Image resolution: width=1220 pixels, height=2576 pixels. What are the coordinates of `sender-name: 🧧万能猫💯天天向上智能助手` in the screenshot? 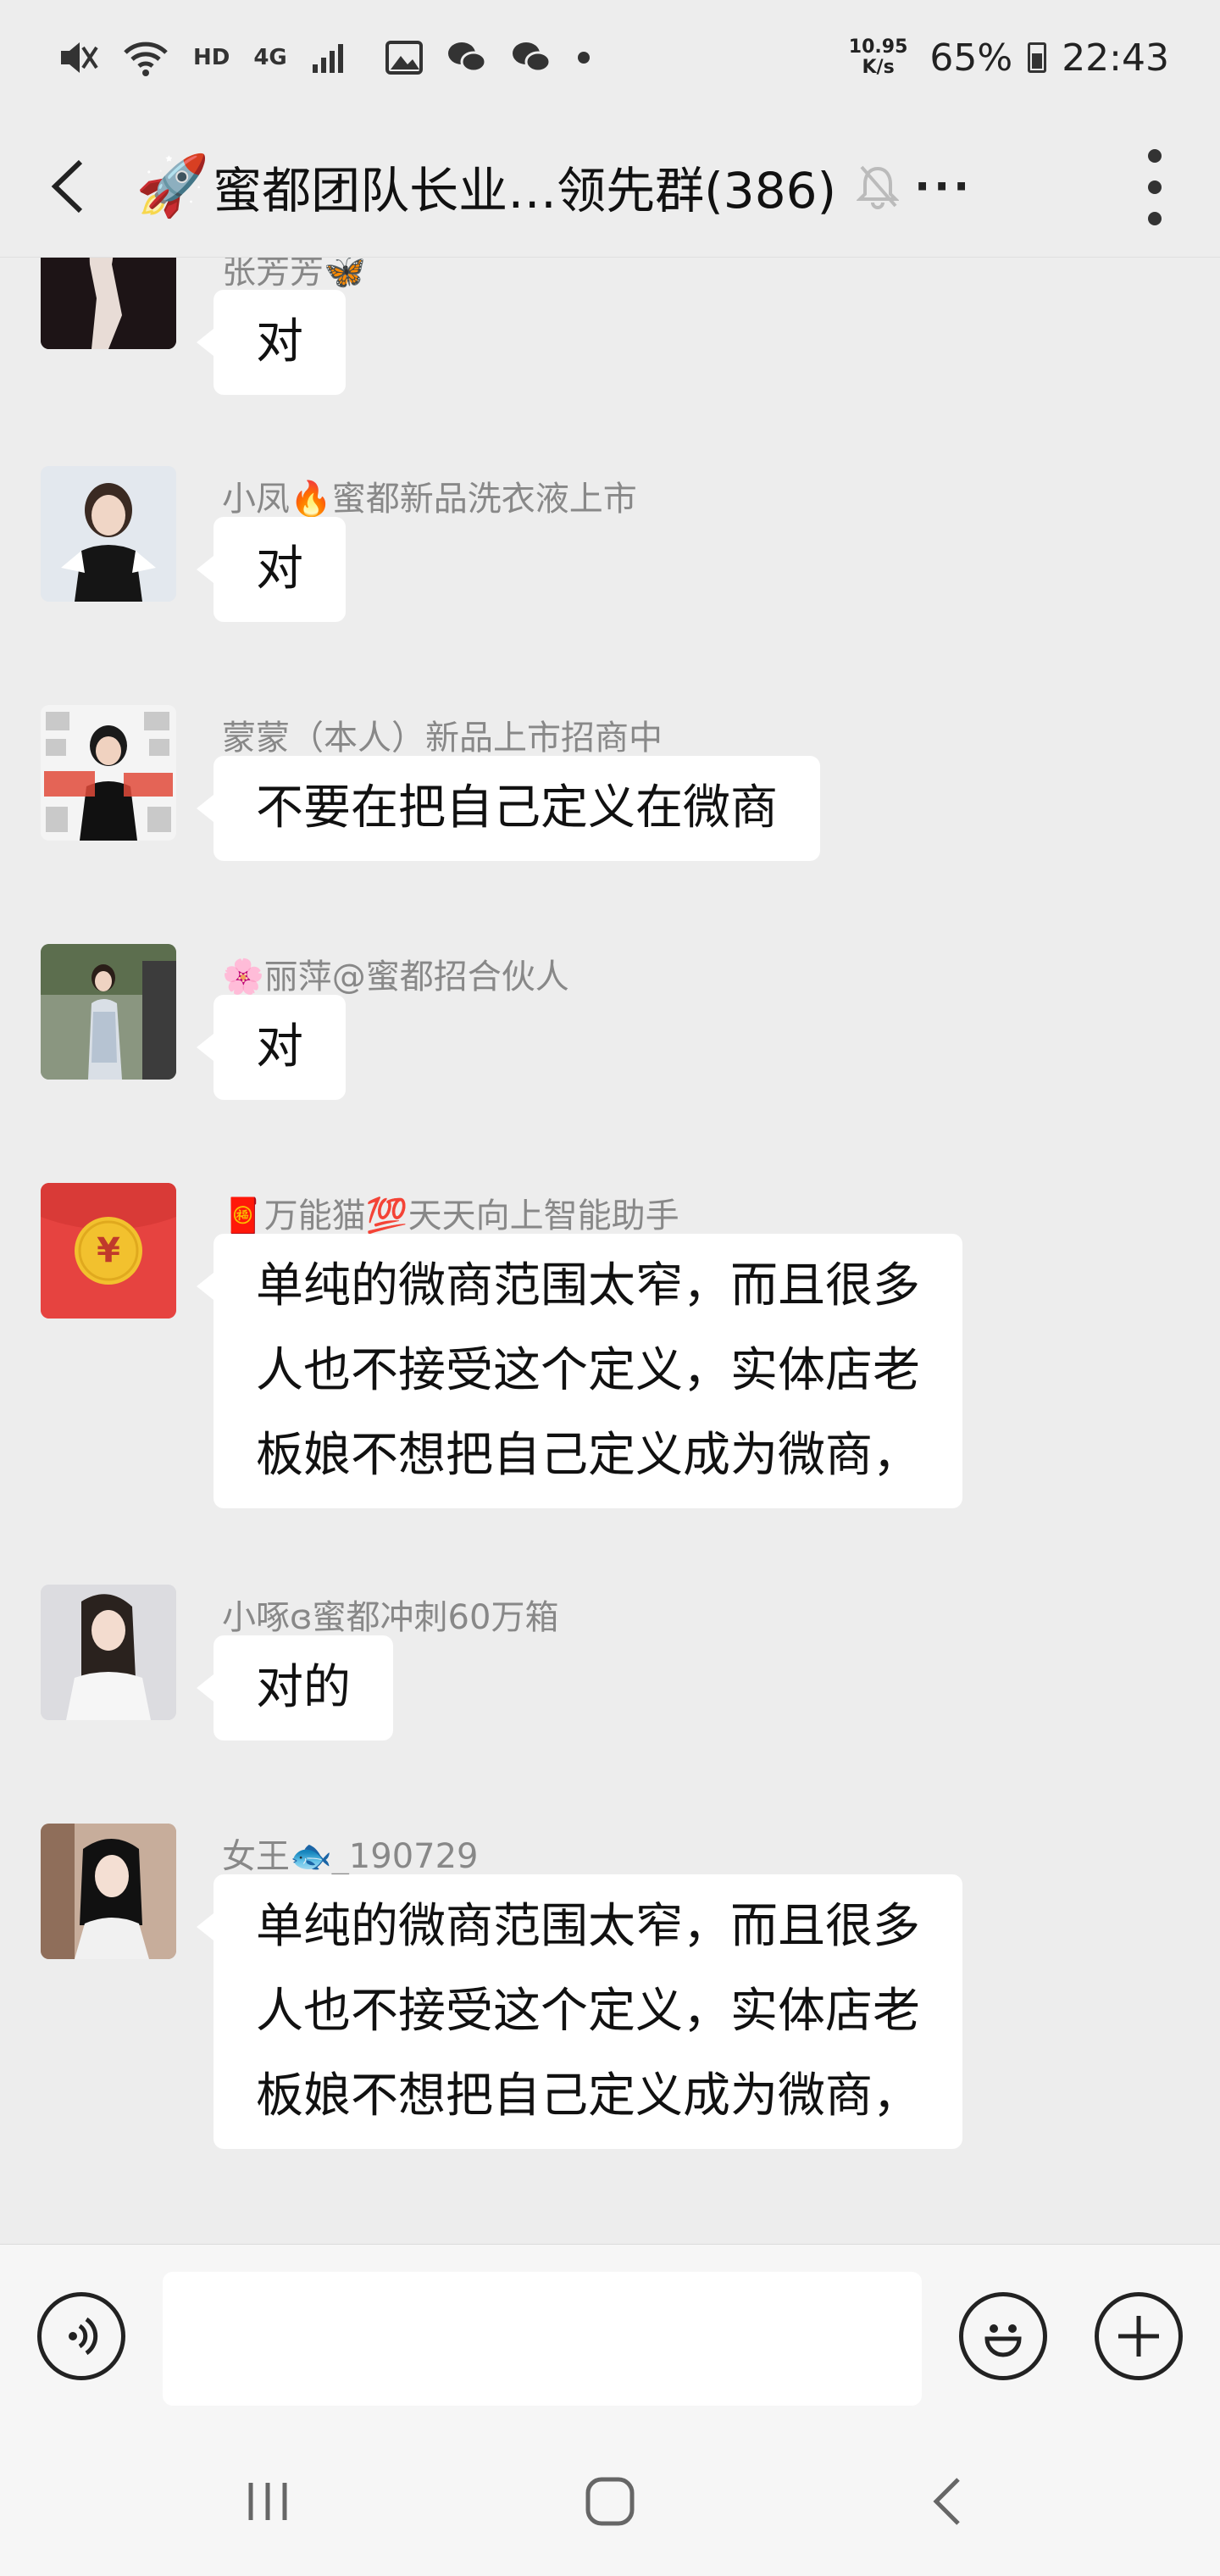 It's located at (450, 1215).